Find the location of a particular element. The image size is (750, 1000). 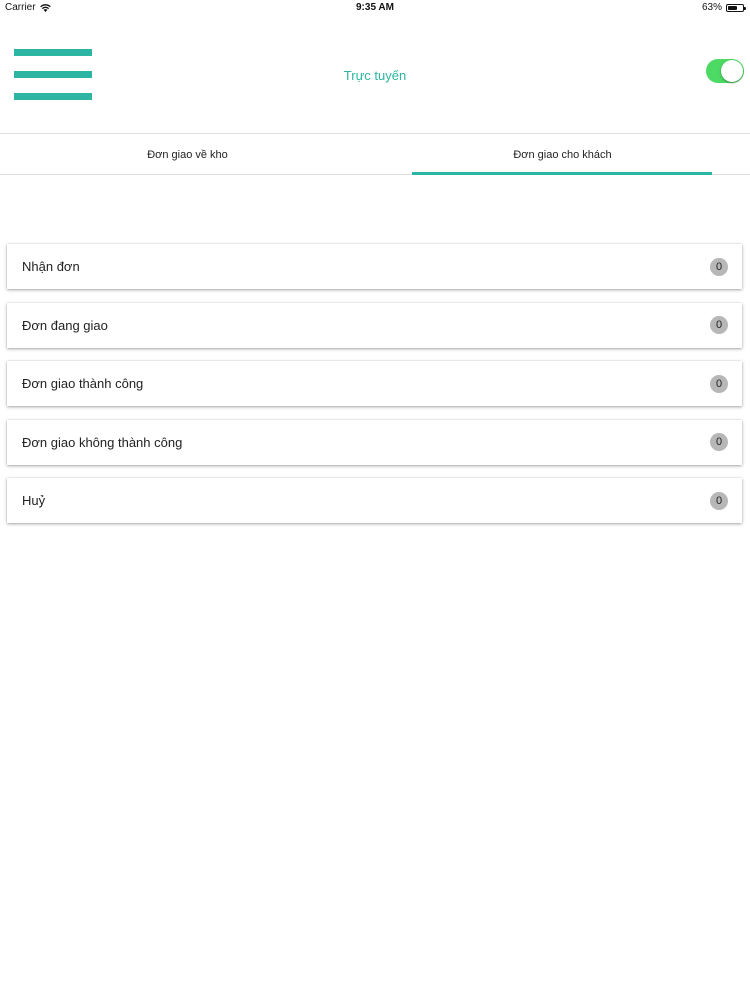

status-bar: Carrier 9:35 AM 63% is located at coordinates (375, 8).